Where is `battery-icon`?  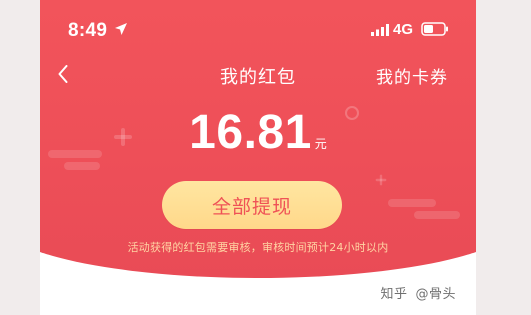 battery-icon is located at coordinates (434, 29).